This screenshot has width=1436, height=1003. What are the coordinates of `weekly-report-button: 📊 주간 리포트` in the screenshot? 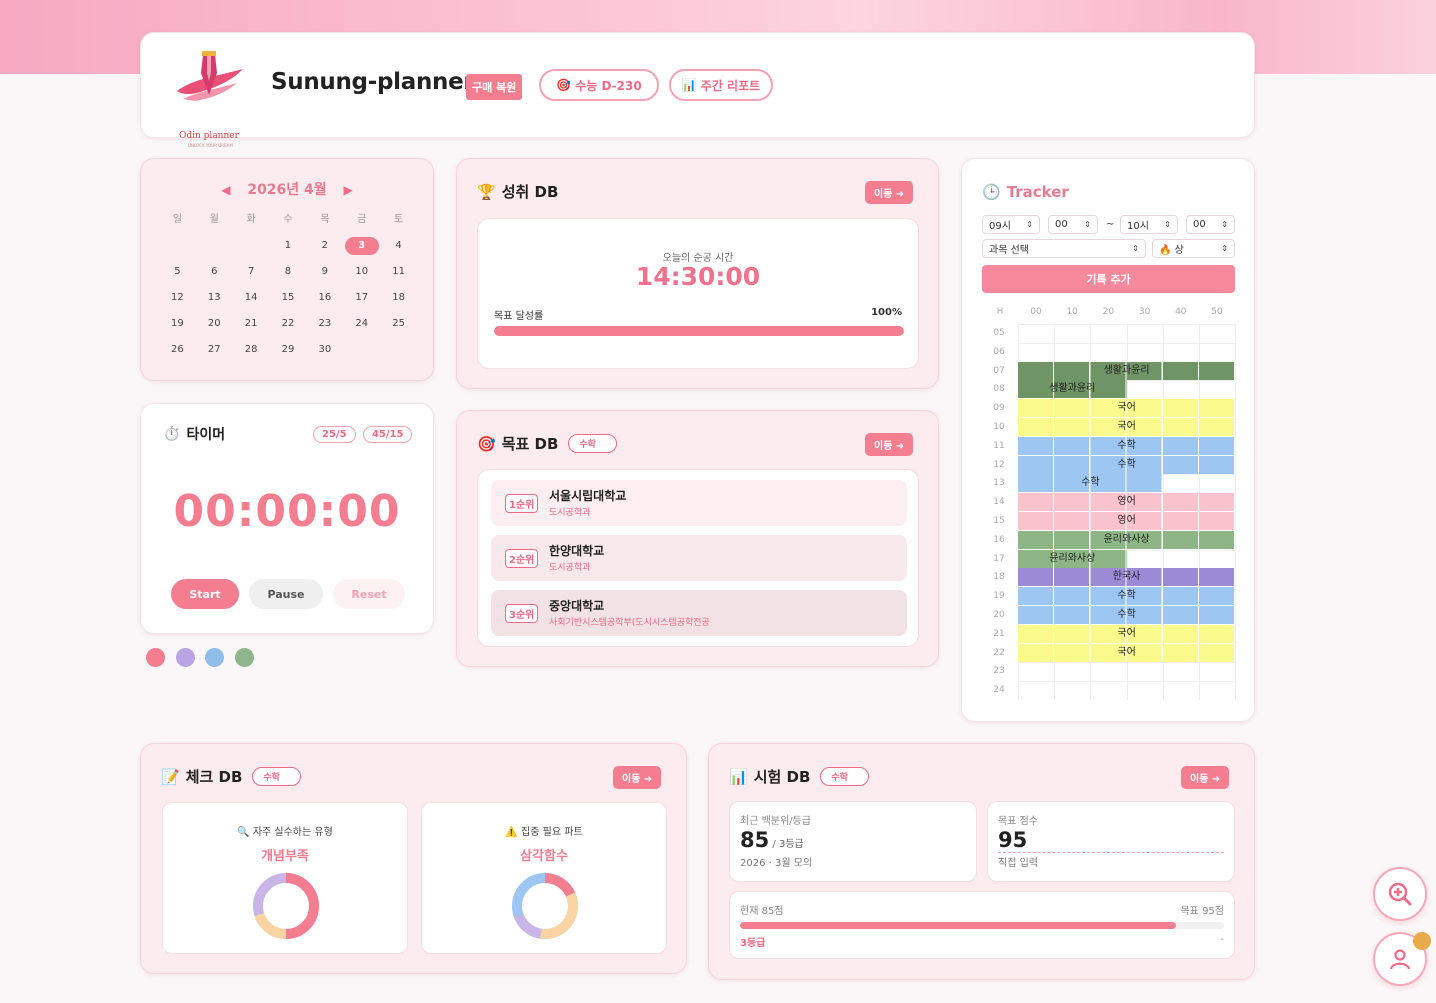 It's located at (721, 85).